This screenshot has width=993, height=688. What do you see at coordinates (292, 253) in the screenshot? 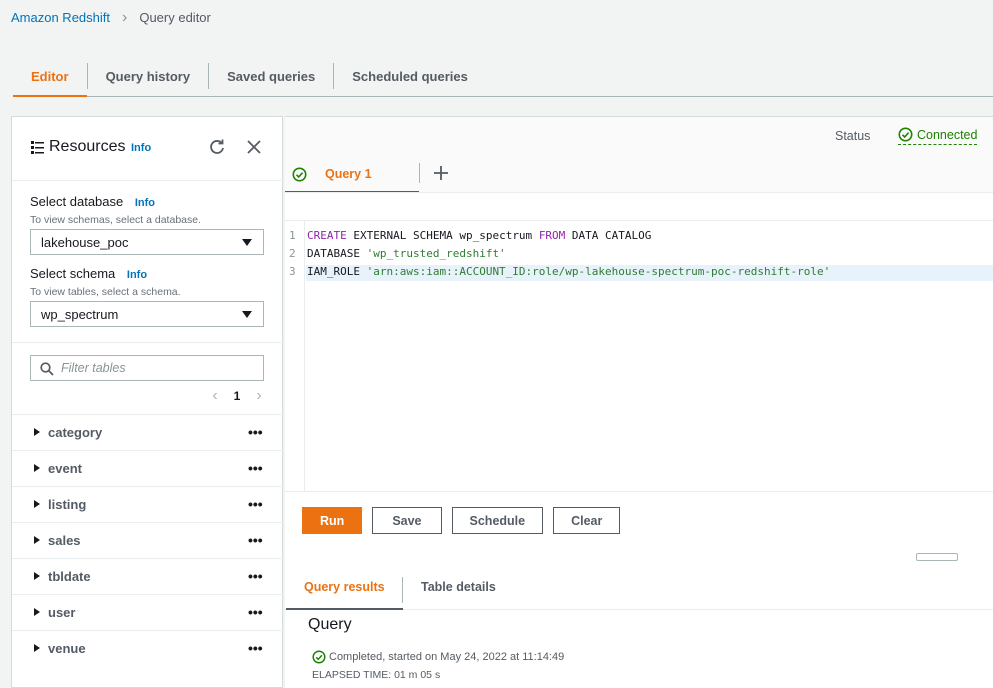
I see `line-number: 2` at bounding box center [292, 253].